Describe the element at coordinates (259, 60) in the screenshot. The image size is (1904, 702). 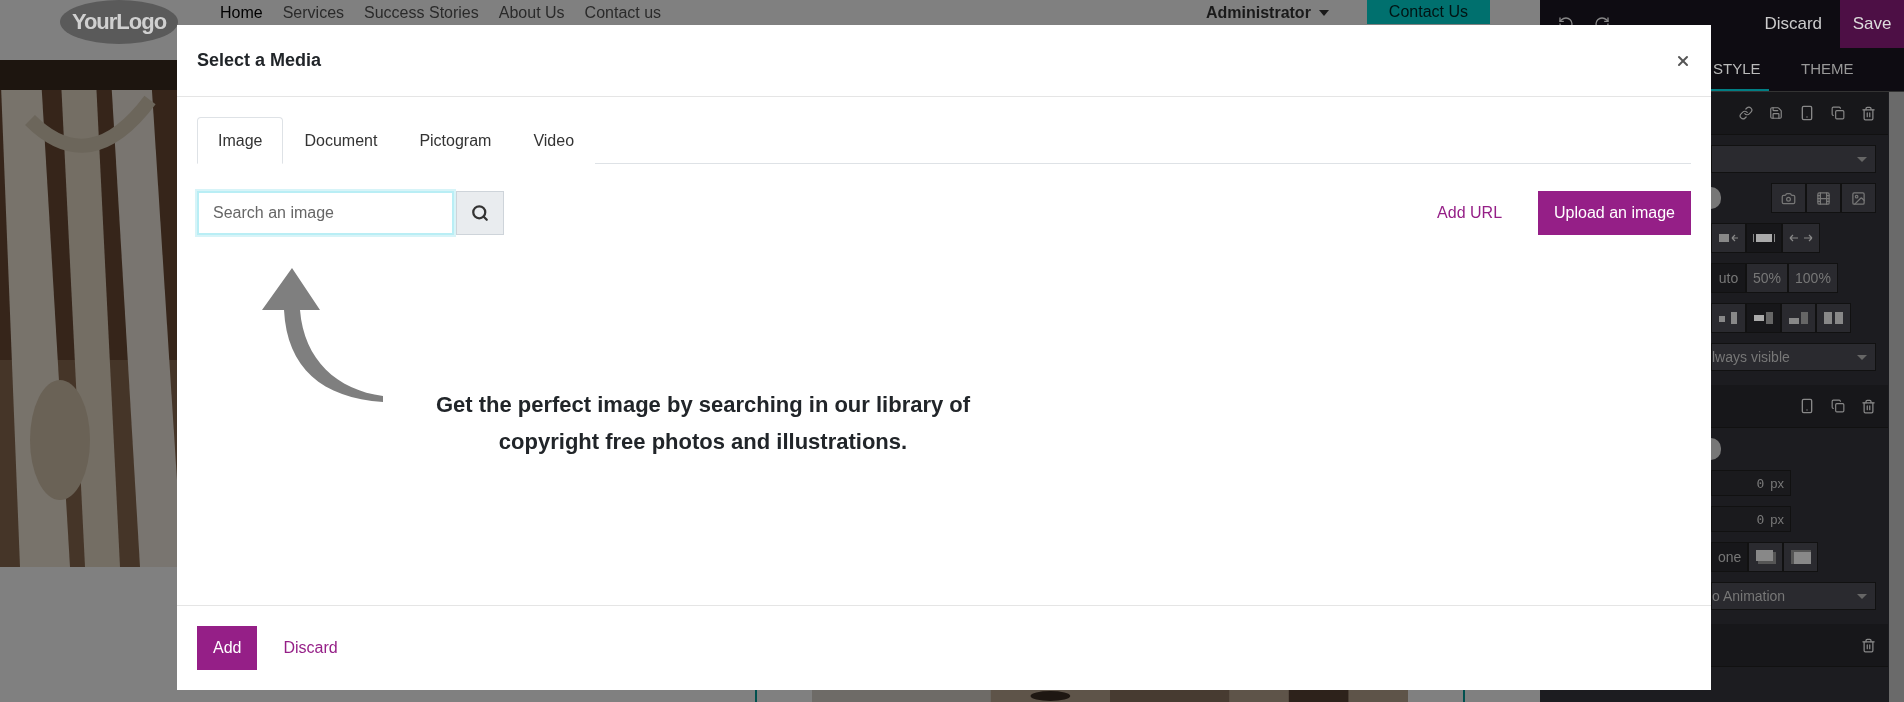
I see `dialog-title: Select a Media` at that location.